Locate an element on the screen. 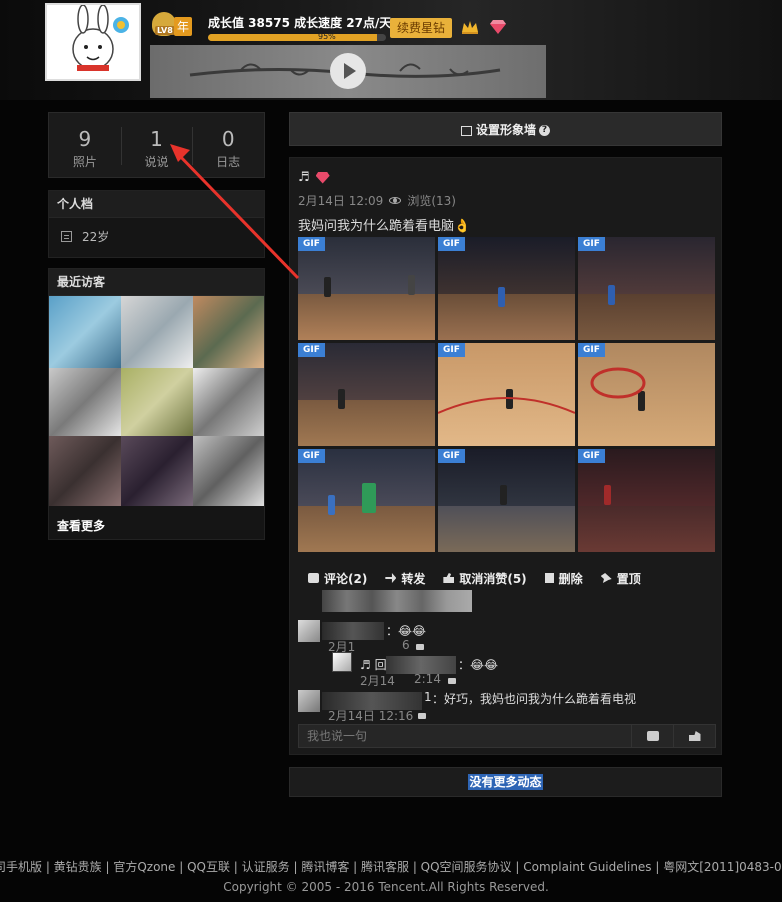  commenter-name-suffix: 1 is located at coordinates (428, 697).